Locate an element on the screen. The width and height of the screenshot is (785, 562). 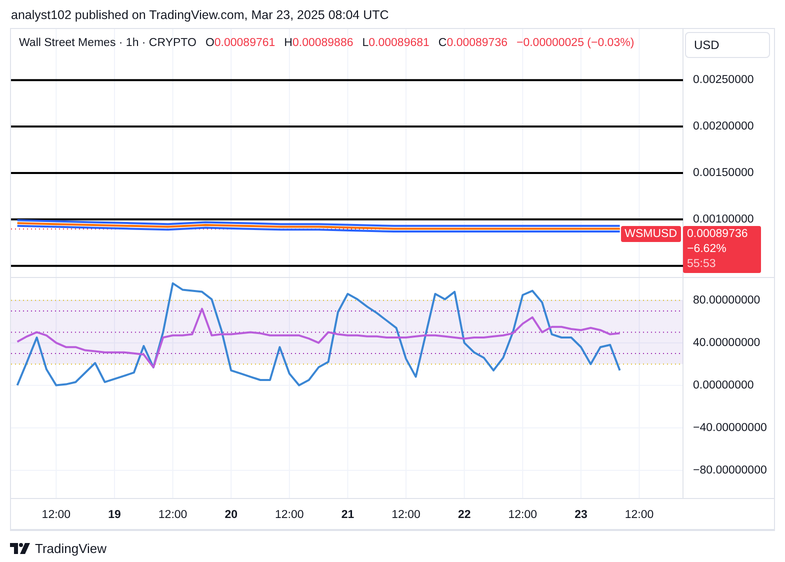
axis-label: 20 is located at coordinates (231, 515).